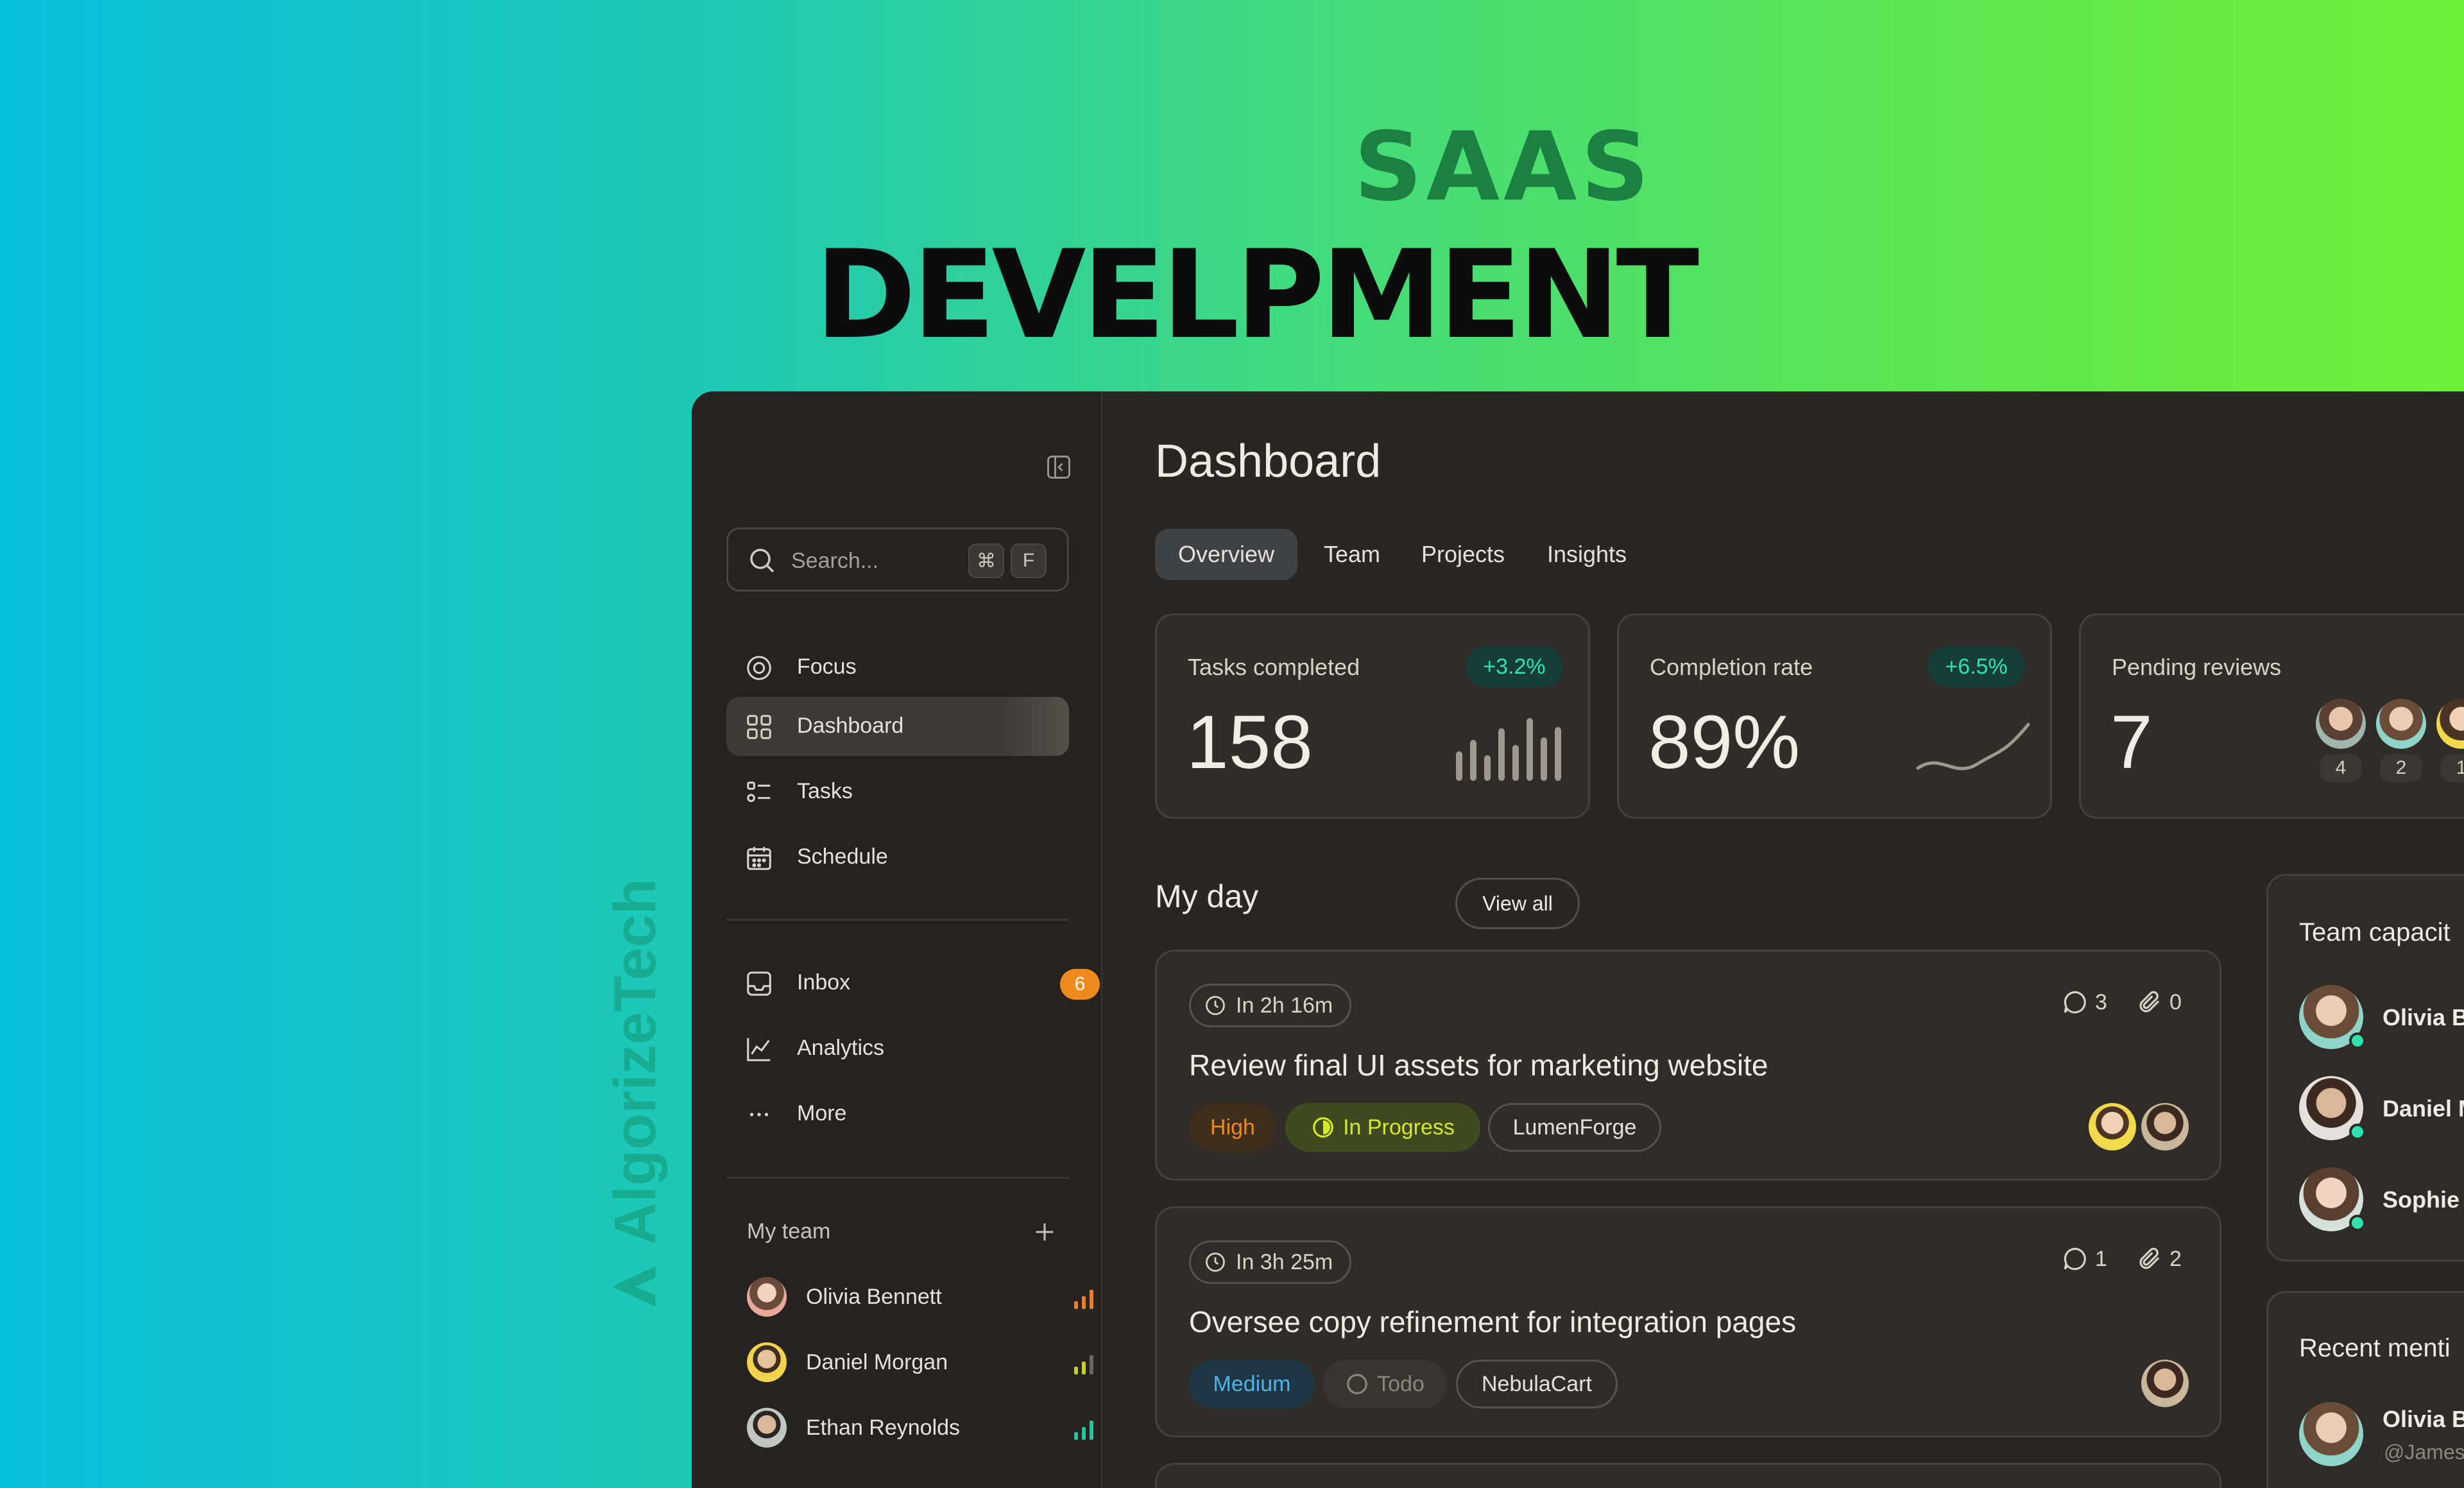  What do you see at coordinates (872, 560) in the screenshot?
I see `search-input` at bounding box center [872, 560].